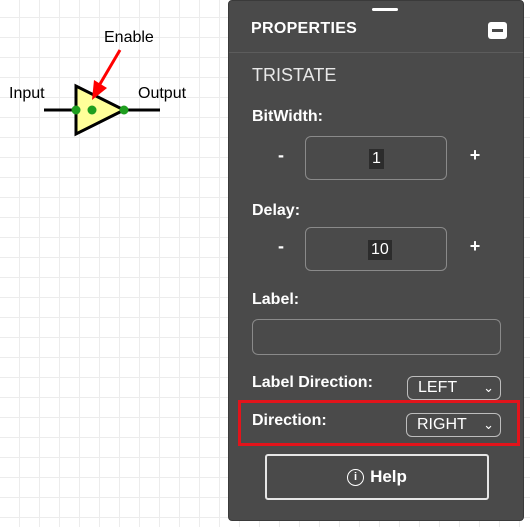 The height and width of the screenshot is (527, 530). I want to click on help-button: i Help, so click(377, 477).